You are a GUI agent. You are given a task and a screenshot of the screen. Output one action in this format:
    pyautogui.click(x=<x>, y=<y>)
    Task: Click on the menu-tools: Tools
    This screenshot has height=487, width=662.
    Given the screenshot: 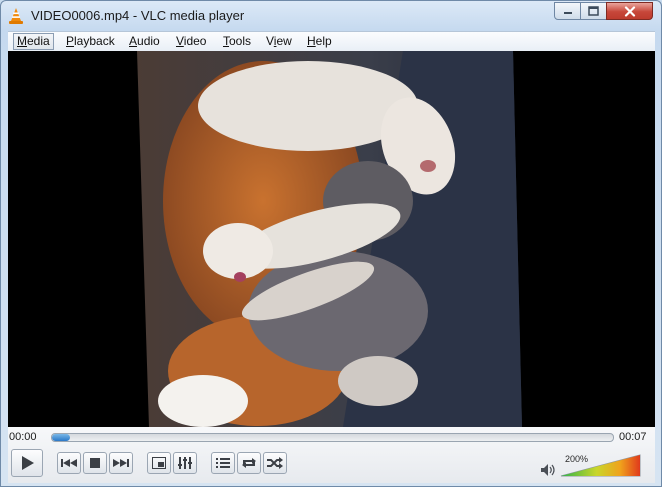 What is the action you would take?
    pyautogui.click(x=237, y=41)
    